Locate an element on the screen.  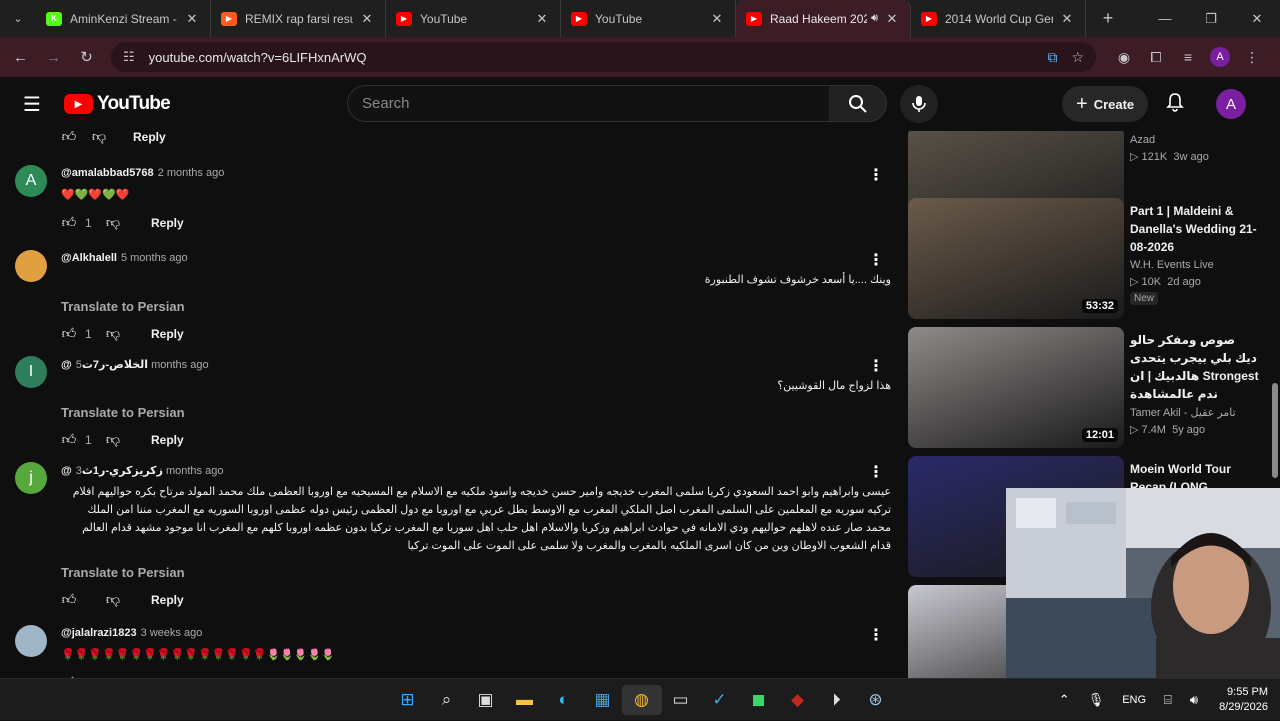
network-icon: ⌸ is located at coordinates (1168, 700).